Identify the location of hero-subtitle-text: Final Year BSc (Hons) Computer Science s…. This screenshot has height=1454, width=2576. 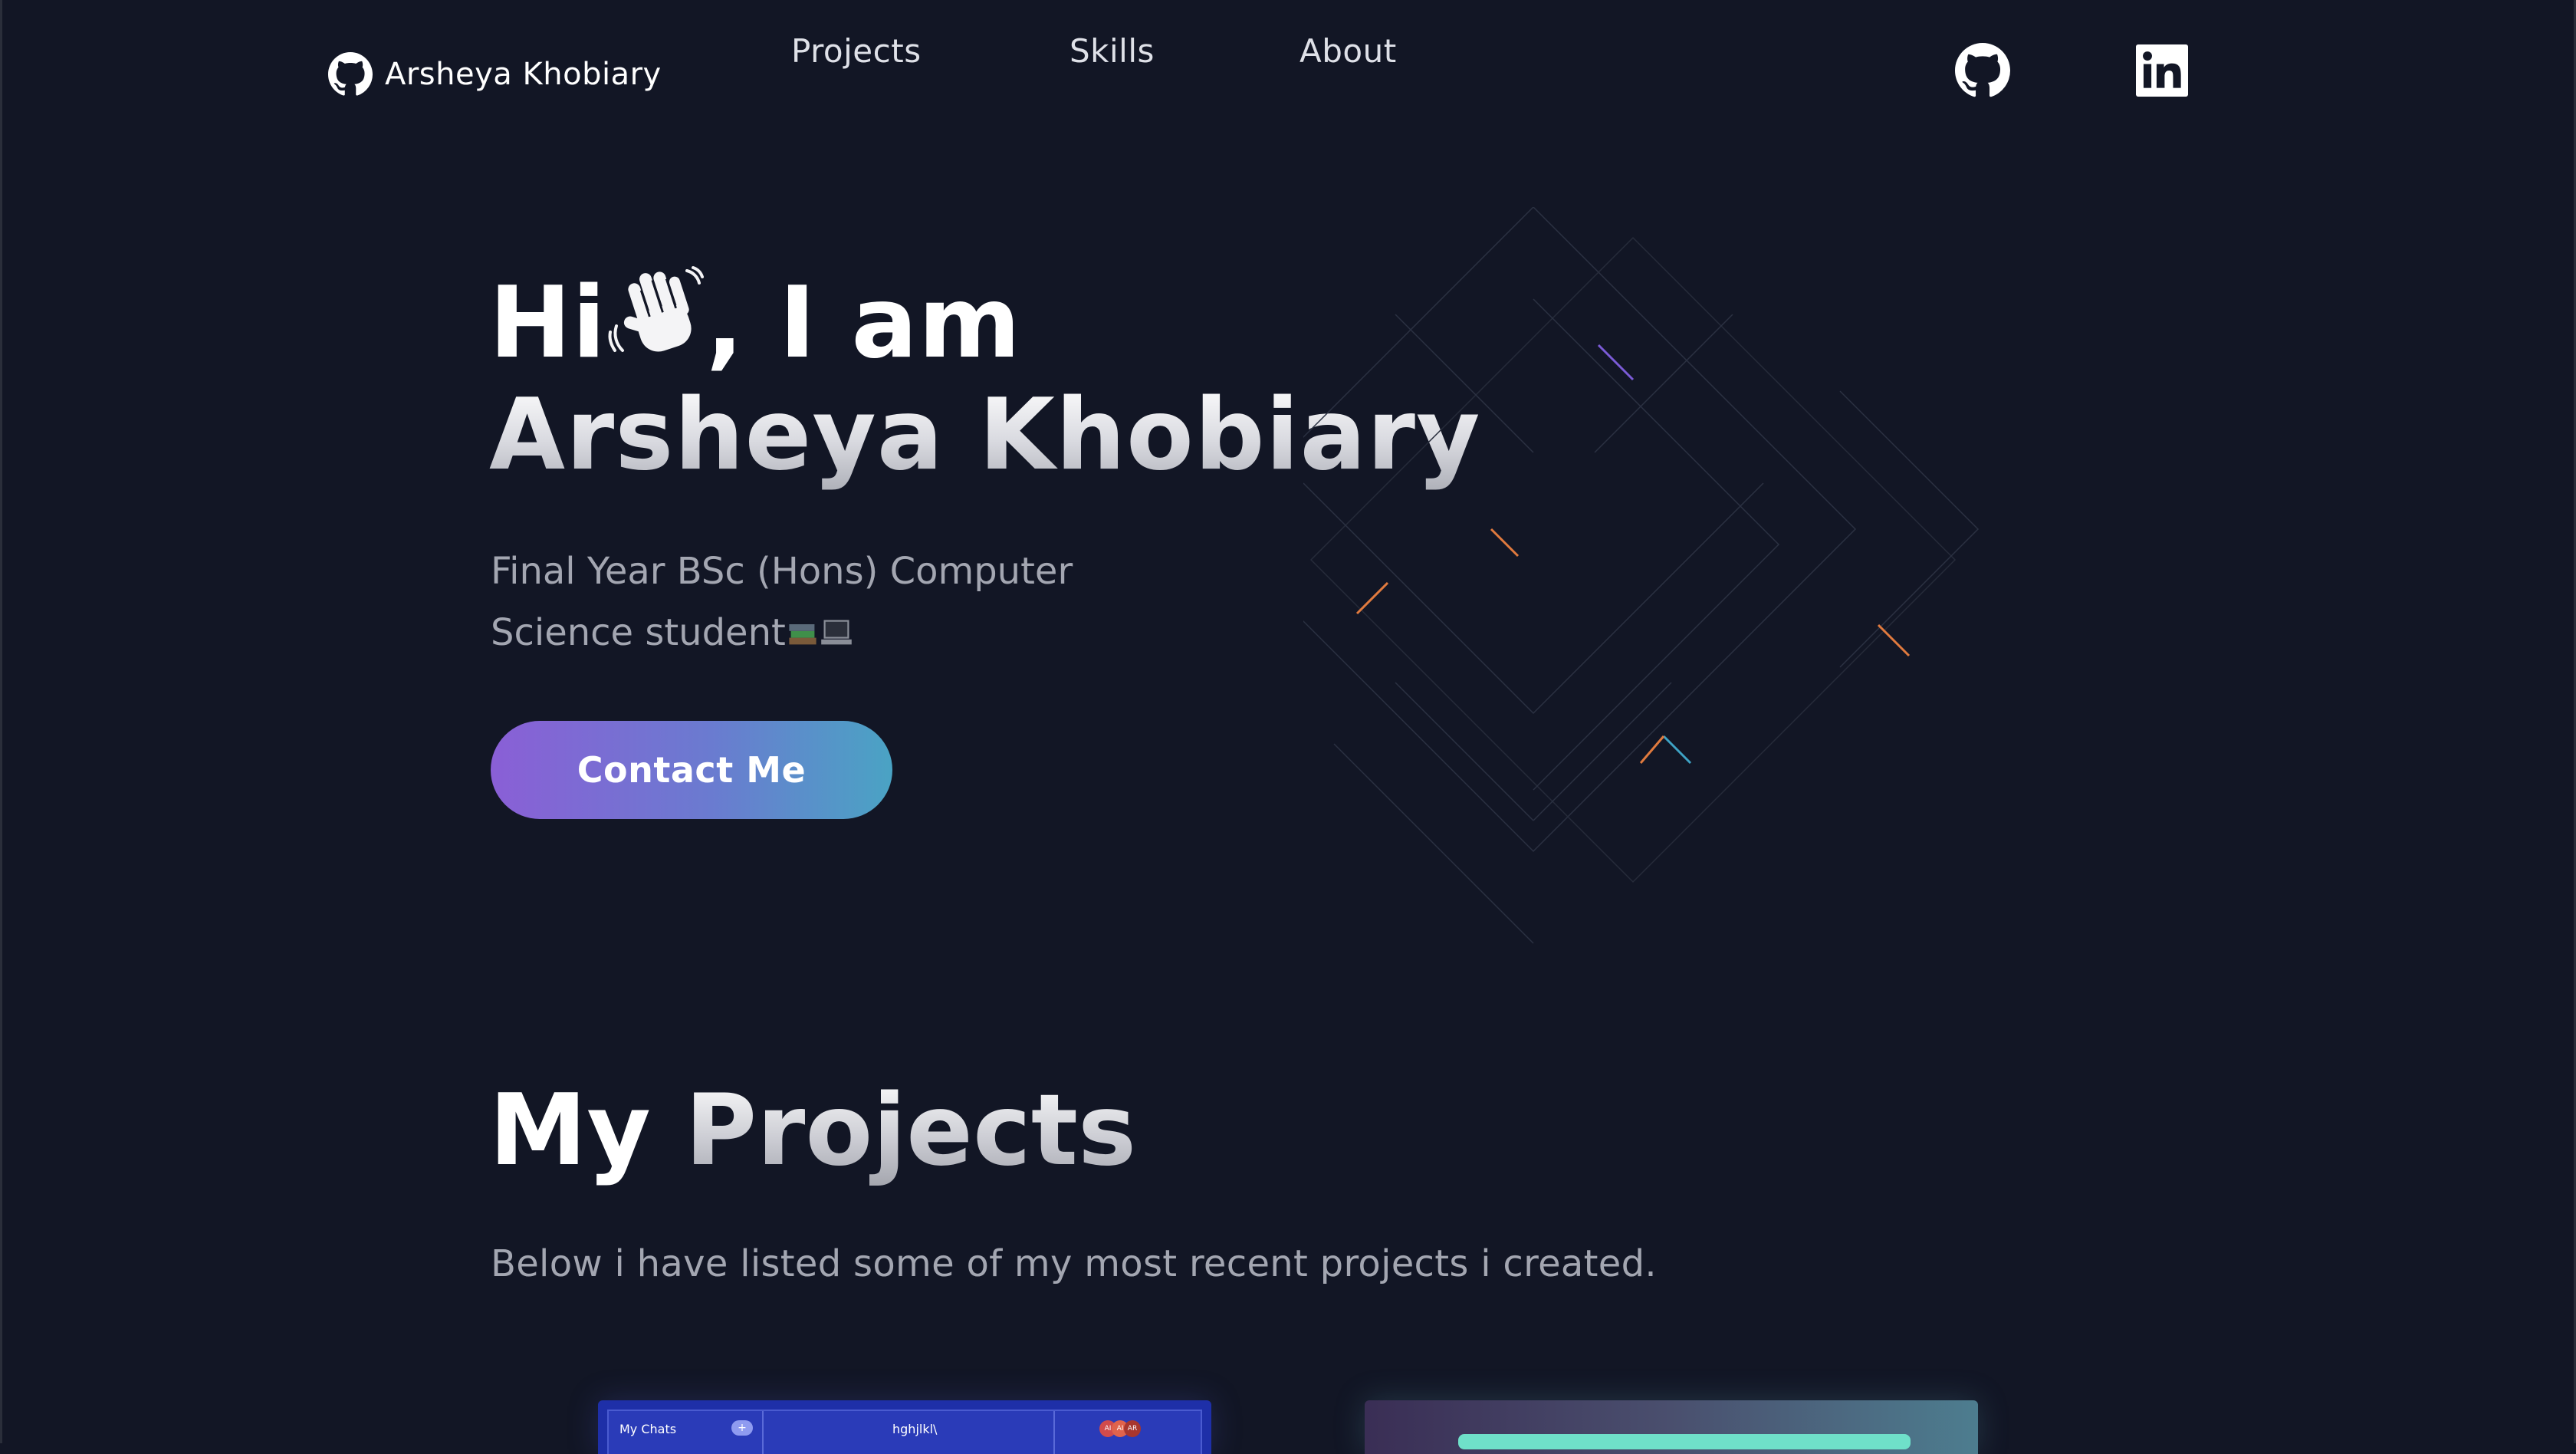
(782, 602).